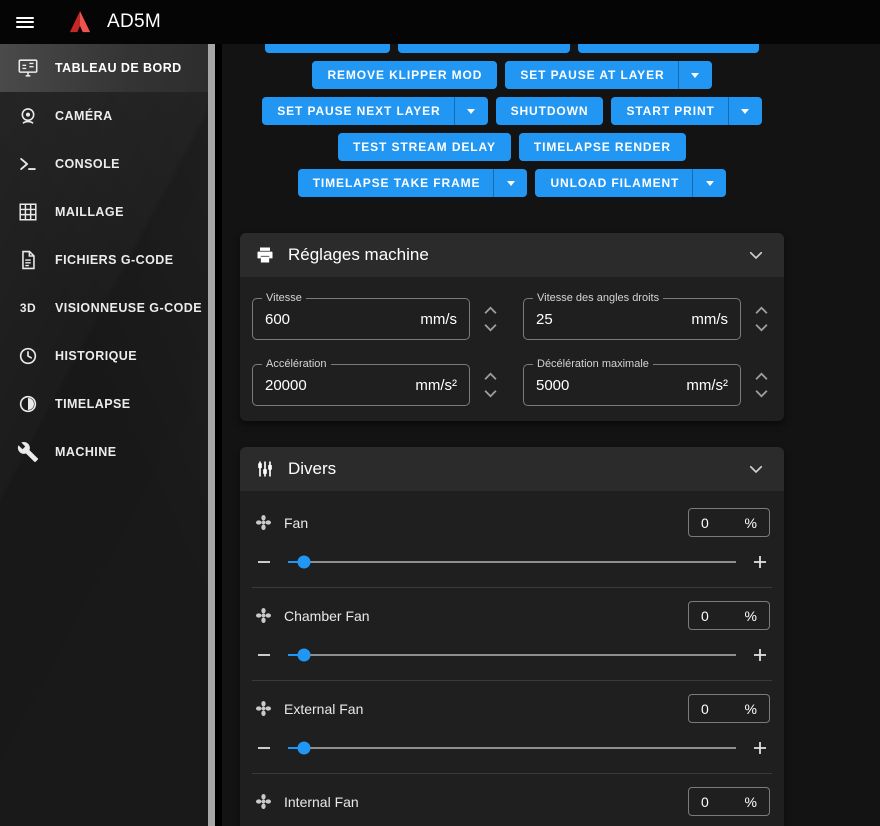 This screenshot has width=880, height=826. I want to click on macro-button-test-stream-delay: TEST STREAM DELAY, so click(424, 147).